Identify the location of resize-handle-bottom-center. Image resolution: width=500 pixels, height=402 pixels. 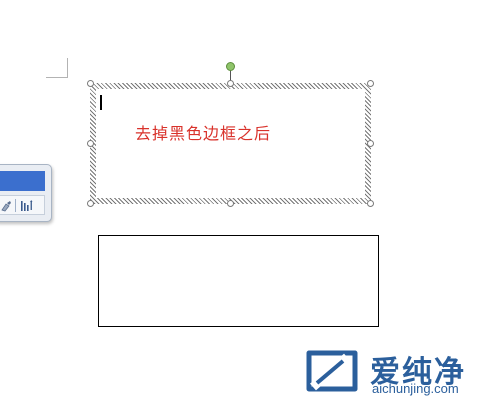
(230, 203).